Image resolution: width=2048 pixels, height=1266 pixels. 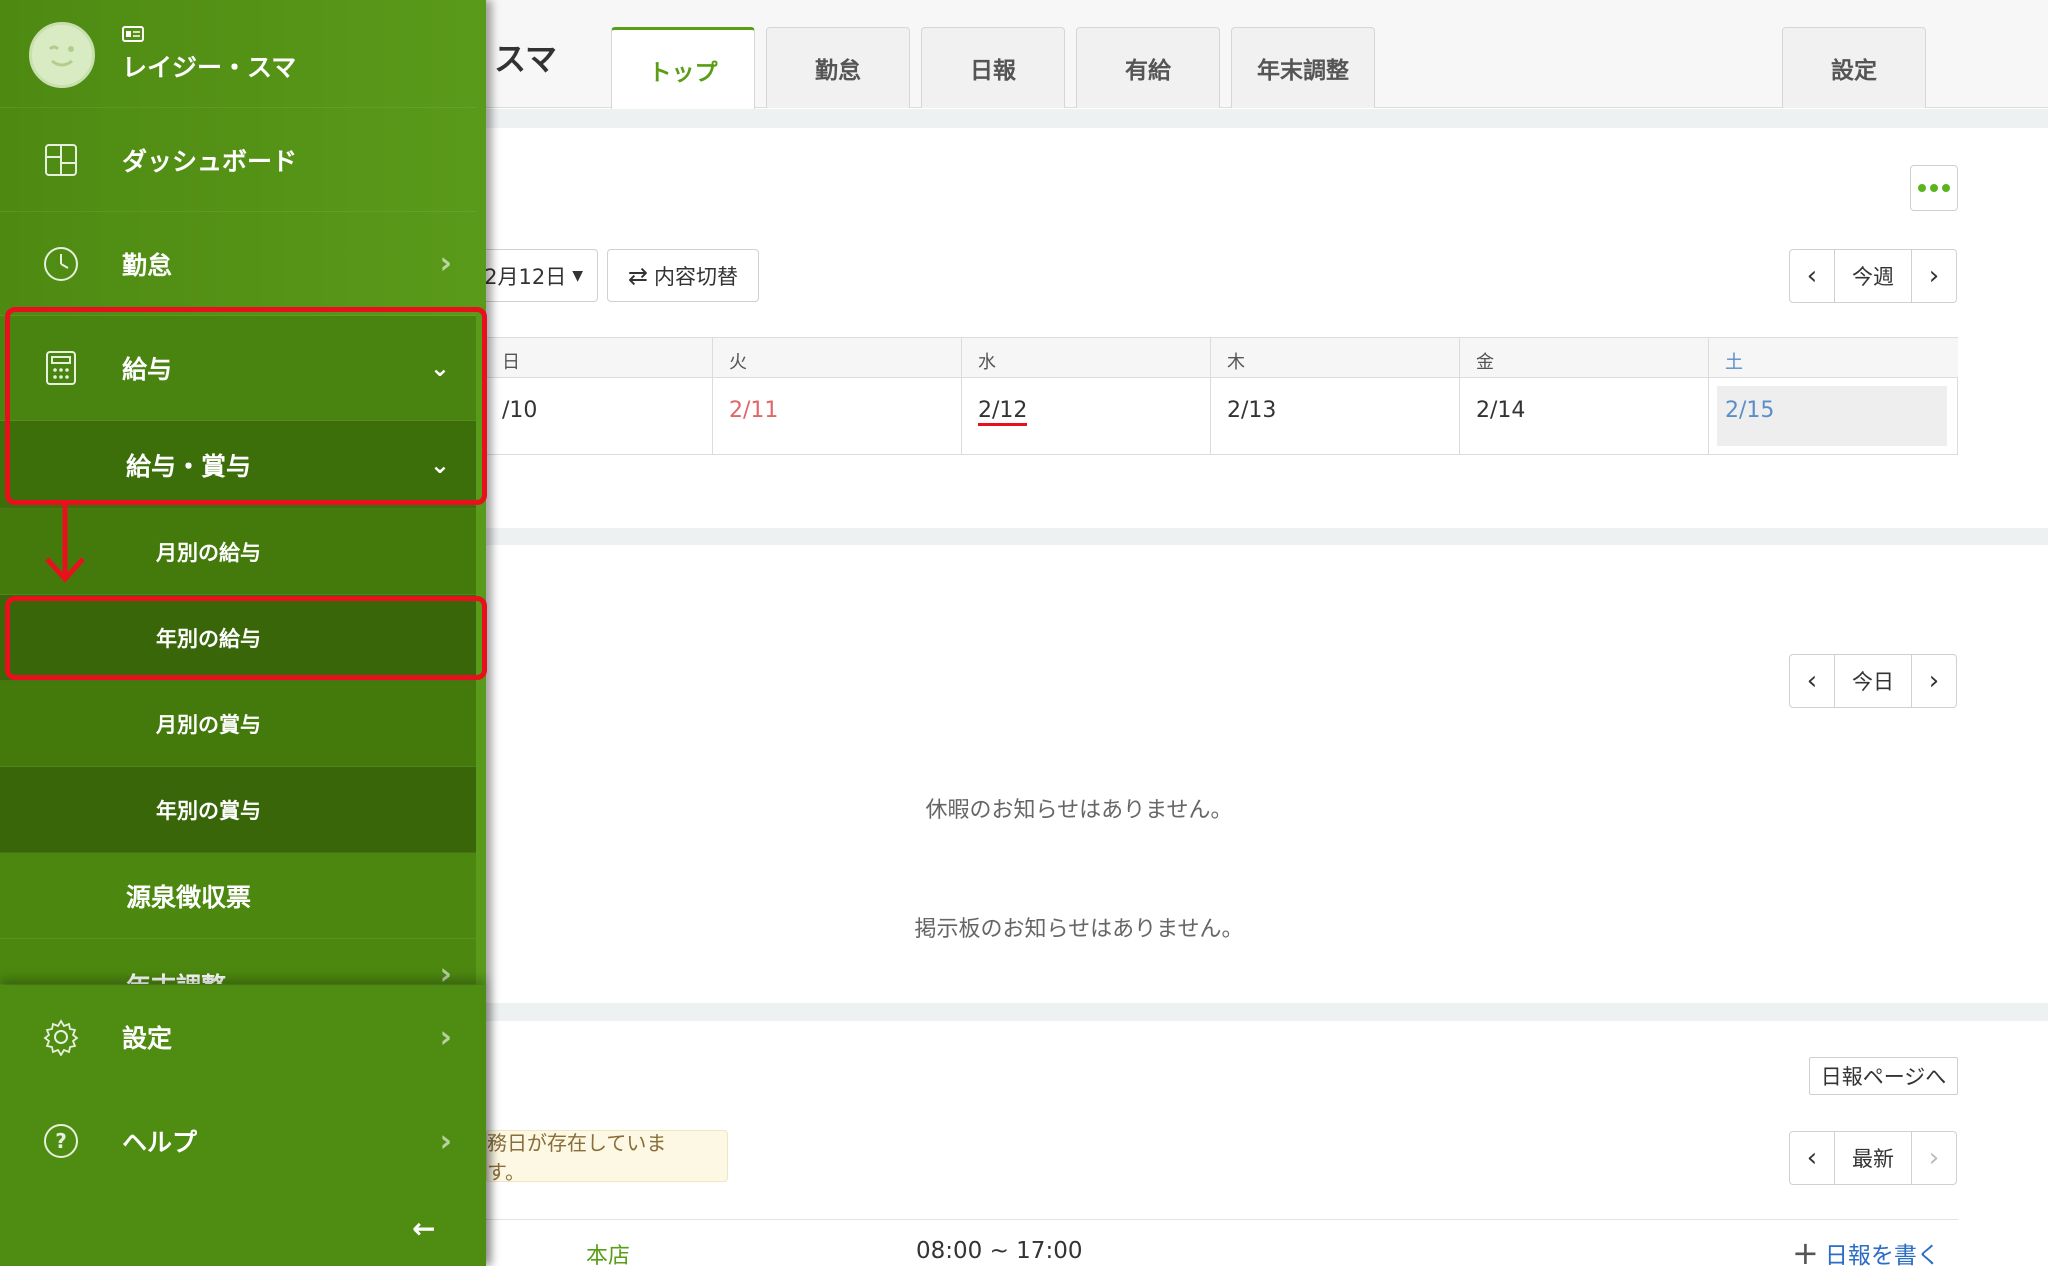 I want to click on tab-attendance: 勤怠, so click(x=838, y=67).